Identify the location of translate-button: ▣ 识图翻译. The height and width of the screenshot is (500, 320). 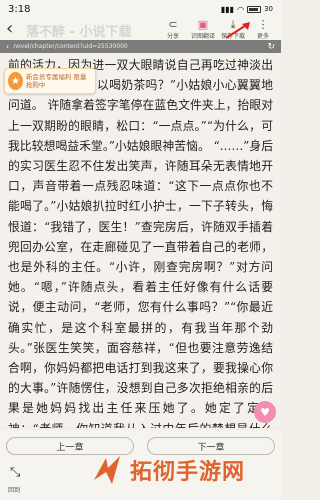
(203, 28).